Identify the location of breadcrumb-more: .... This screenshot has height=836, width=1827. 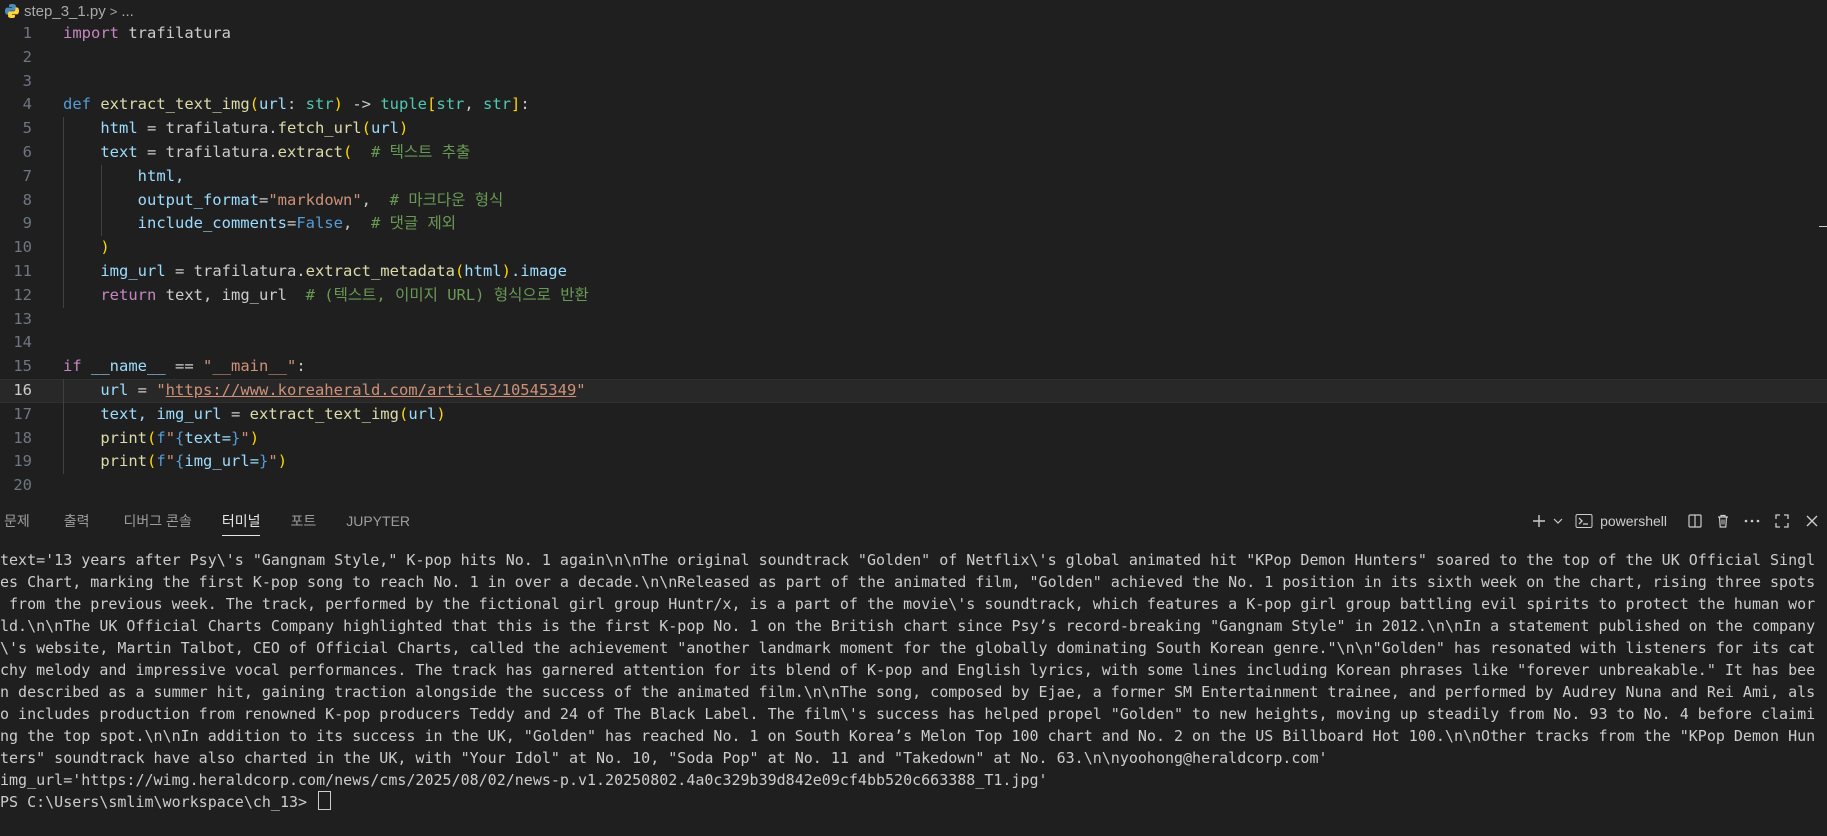
(127, 11).